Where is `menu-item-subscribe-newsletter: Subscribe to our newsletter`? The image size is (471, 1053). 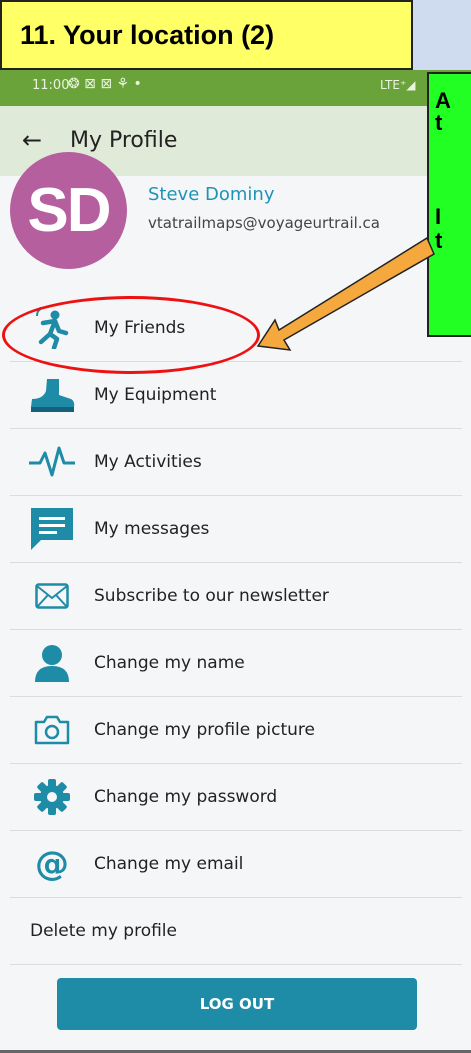 menu-item-subscribe-newsletter: Subscribe to our newsletter is located at coordinates (236, 596).